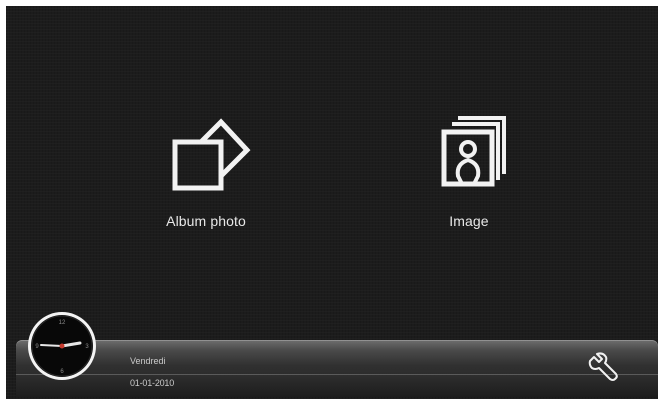 The height and width of the screenshot is (403, 664). Describe the element at coordinates (211, 154) in the screenshot. I see `album-photo-icon` at that location.